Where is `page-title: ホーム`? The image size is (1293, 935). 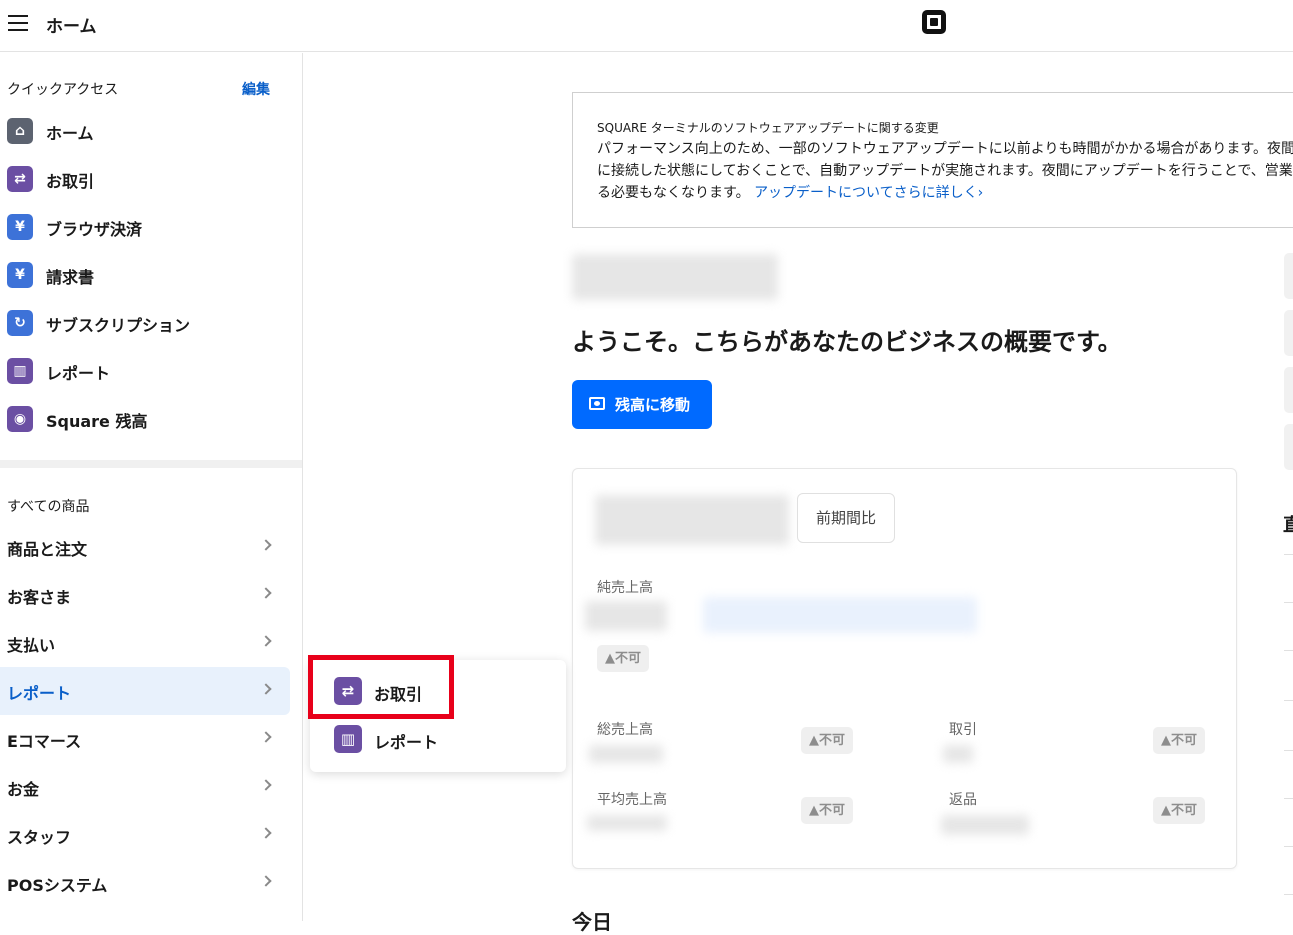
page-title: ホーム is located at coordinates (71, 27).